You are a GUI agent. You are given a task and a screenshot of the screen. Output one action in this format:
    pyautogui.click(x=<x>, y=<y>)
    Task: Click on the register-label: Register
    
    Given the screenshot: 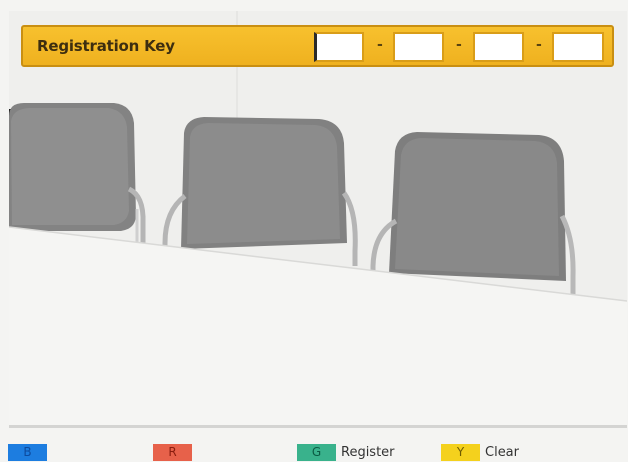 What is the action you would take?
    pyautogui.click(x=368, y=452)
    